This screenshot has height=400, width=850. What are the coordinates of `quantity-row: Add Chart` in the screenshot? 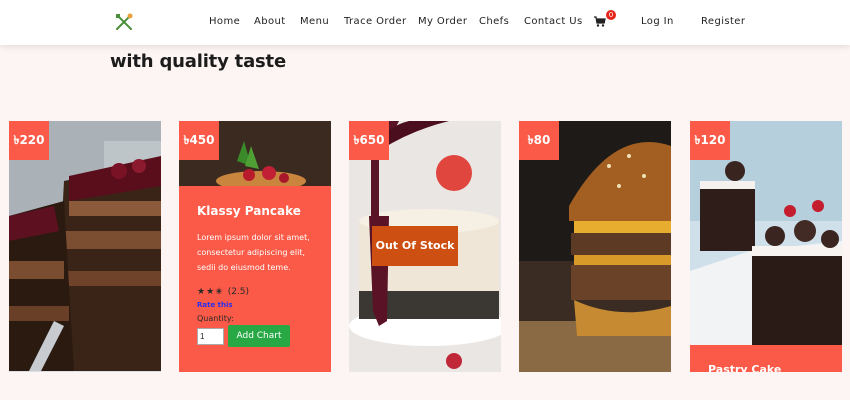 It's located at (264, 336).